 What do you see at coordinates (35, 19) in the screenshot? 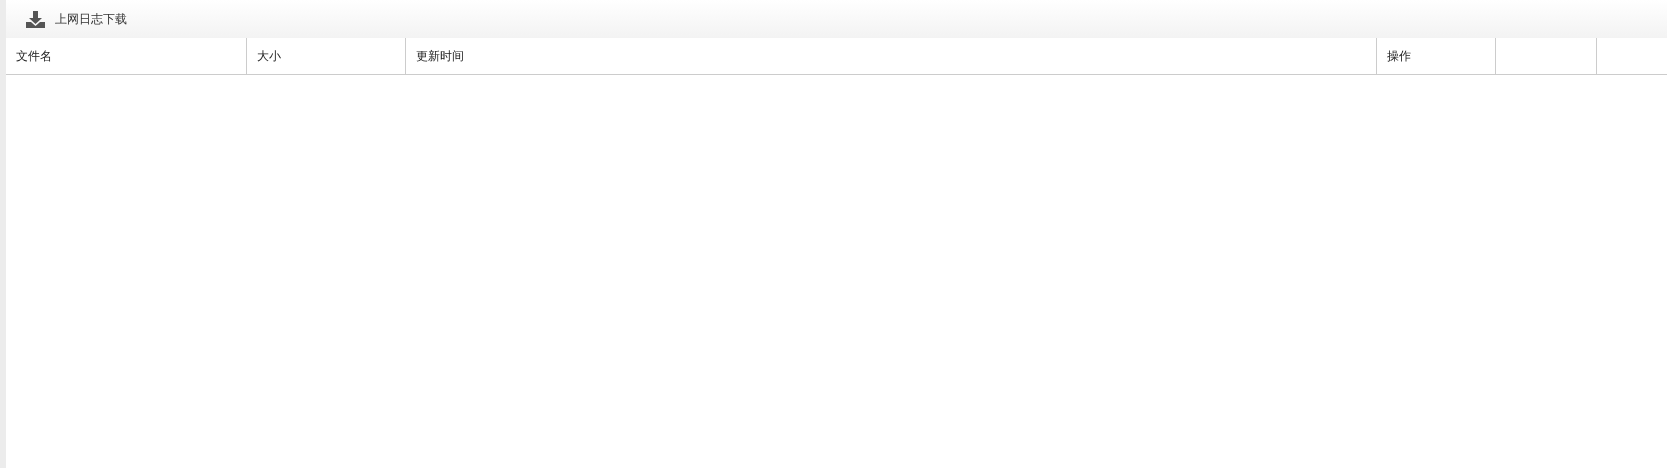
I see `download-icon` at bounding box center [35, 19].